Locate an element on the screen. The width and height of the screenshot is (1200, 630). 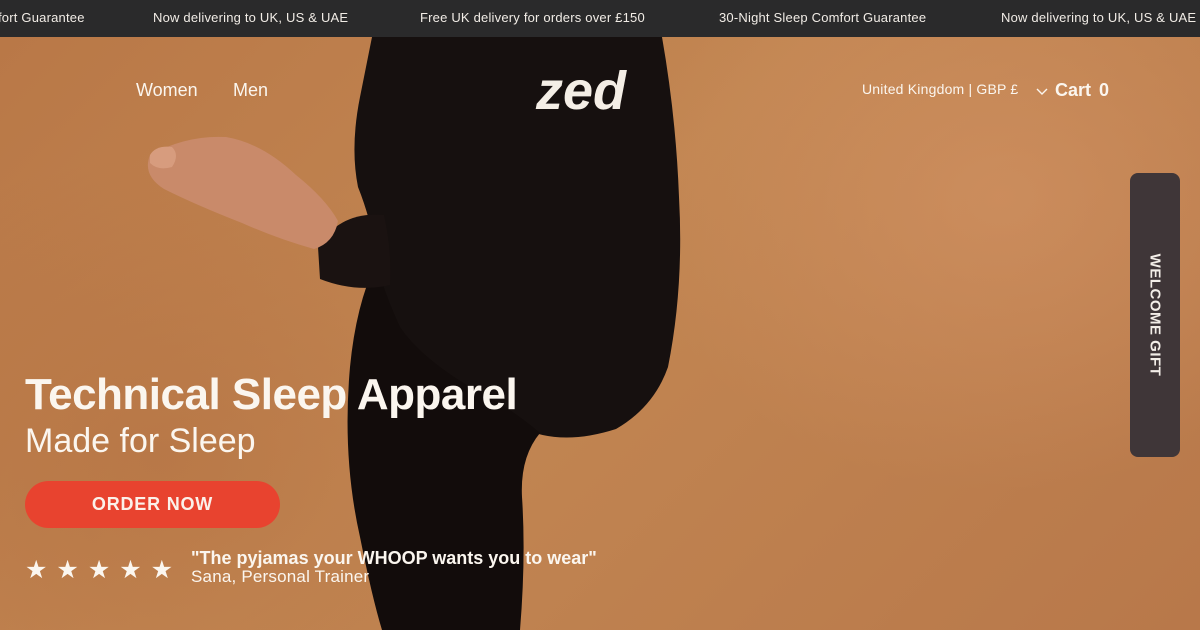
cart-count: 0 is located at coordinates (1104, 90).